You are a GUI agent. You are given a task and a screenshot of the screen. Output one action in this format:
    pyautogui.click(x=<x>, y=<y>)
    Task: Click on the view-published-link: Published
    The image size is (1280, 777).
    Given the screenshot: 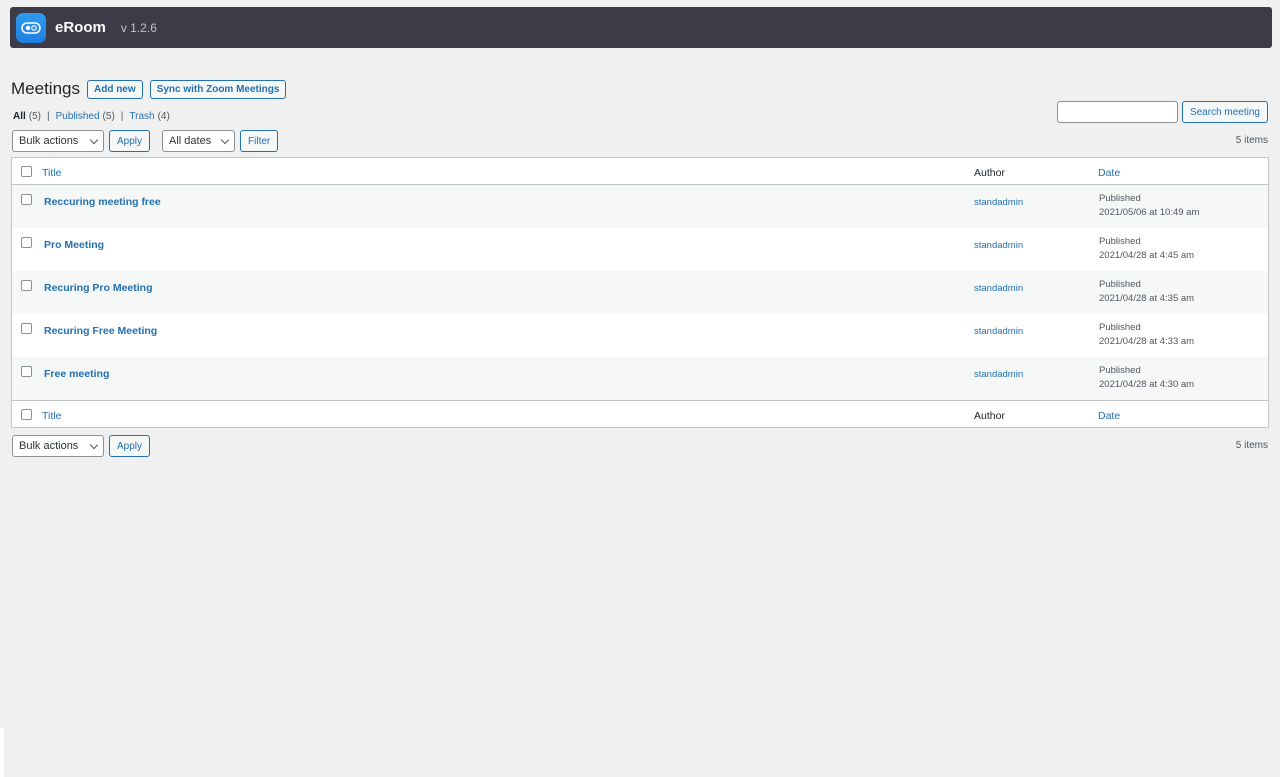 What is the action you would take?
    pyautogui.click(x=78, y=116)
    